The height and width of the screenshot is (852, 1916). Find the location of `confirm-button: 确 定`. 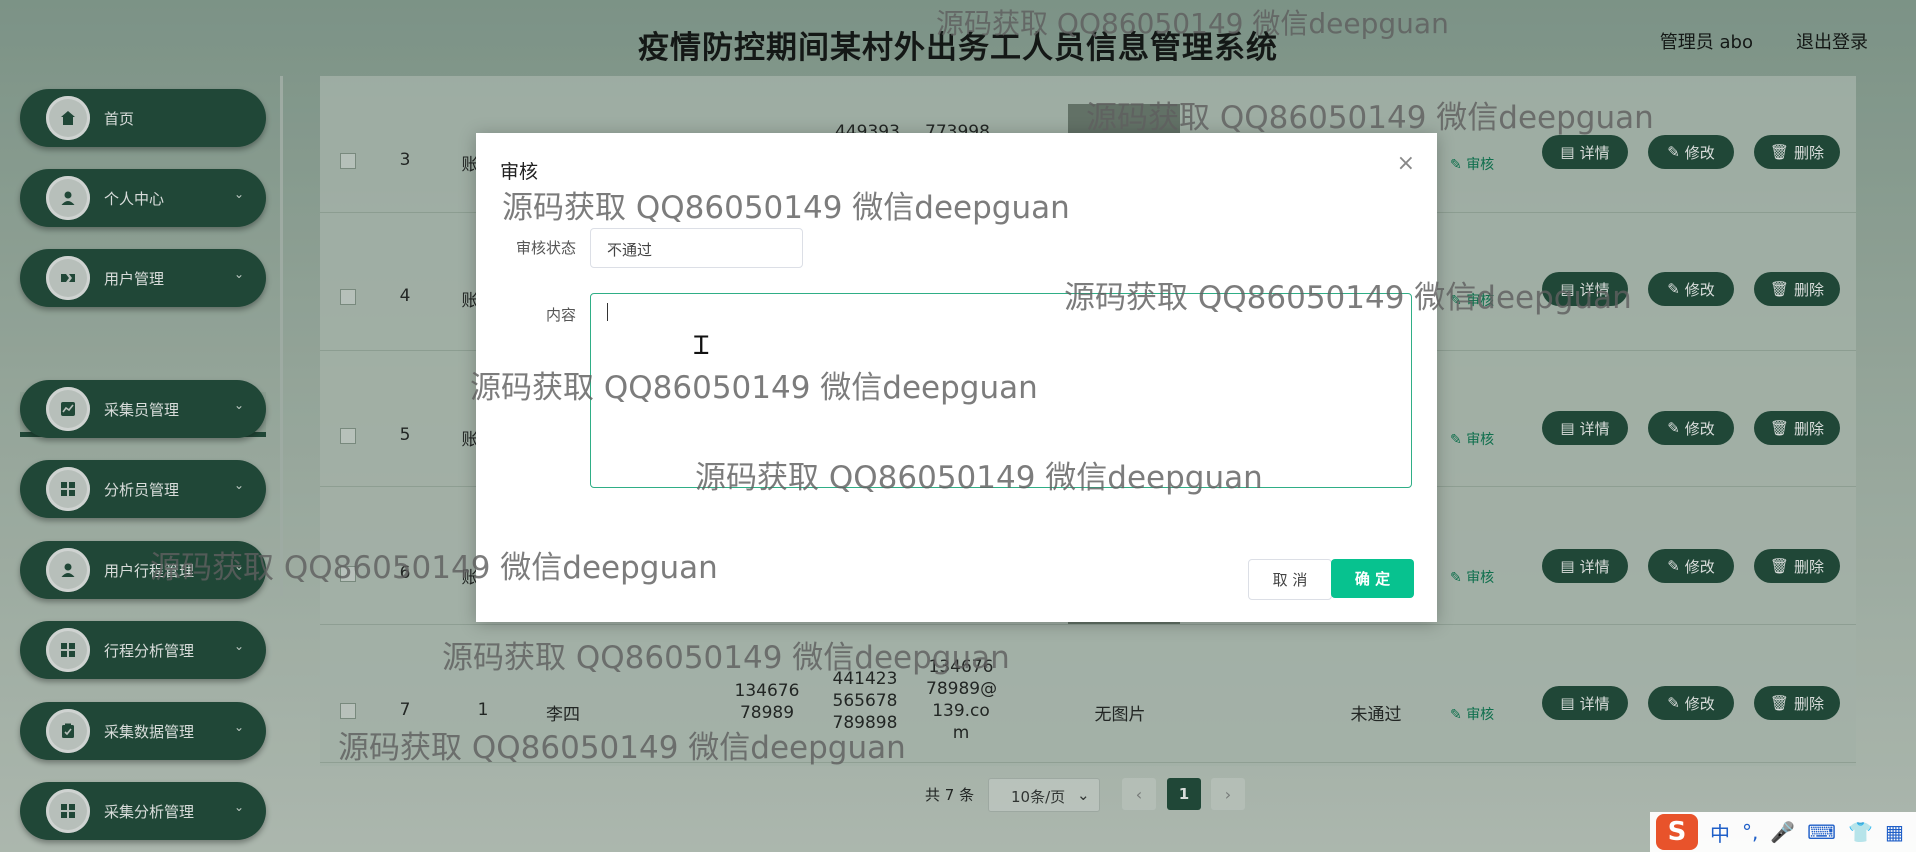

confirm-button: 确 定 is located at coordinates (1372, 578).